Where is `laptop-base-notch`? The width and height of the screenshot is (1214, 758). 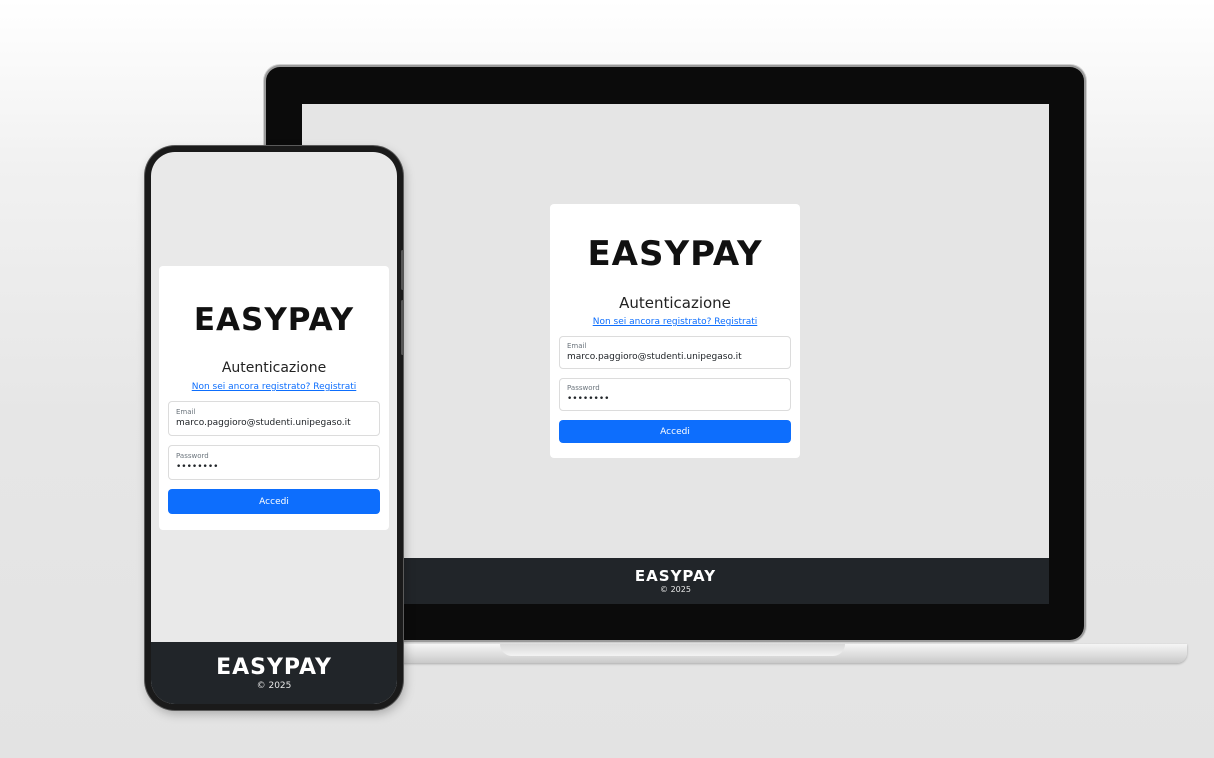
laptop-base-notch is located at coordinates (672, 650).